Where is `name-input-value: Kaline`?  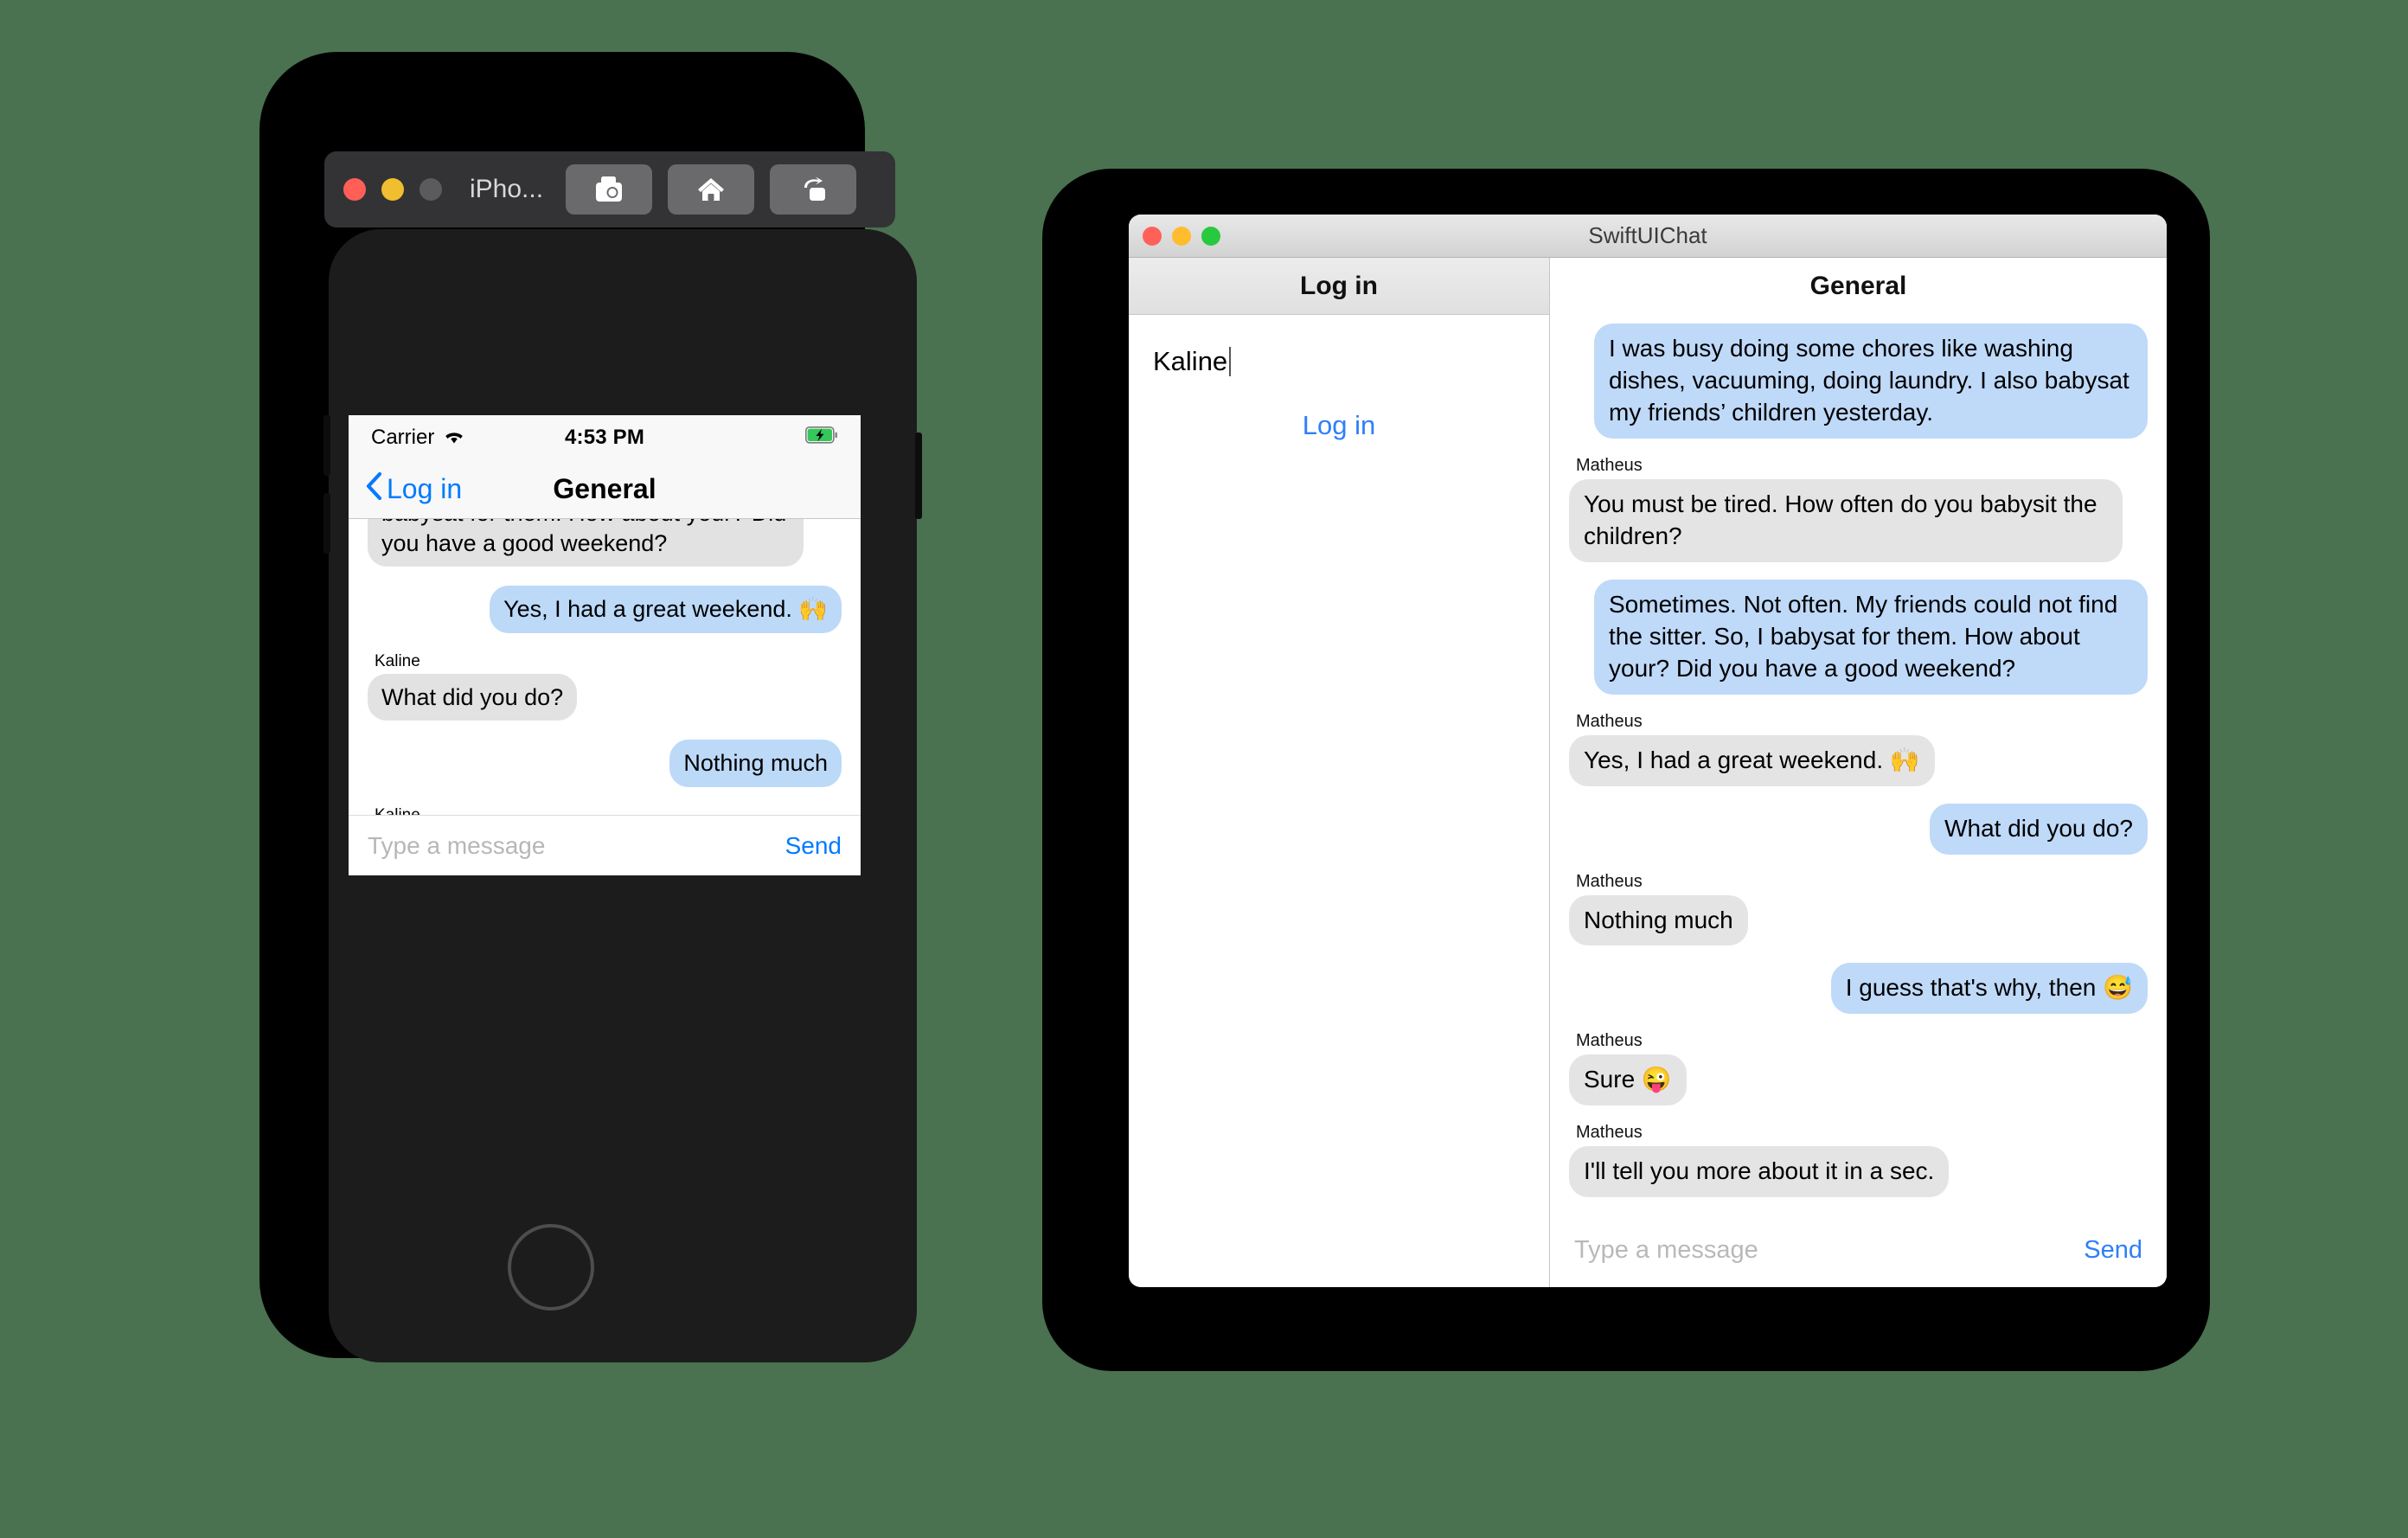 name-input-value: Kaline is located at coordinates (1190, 361).